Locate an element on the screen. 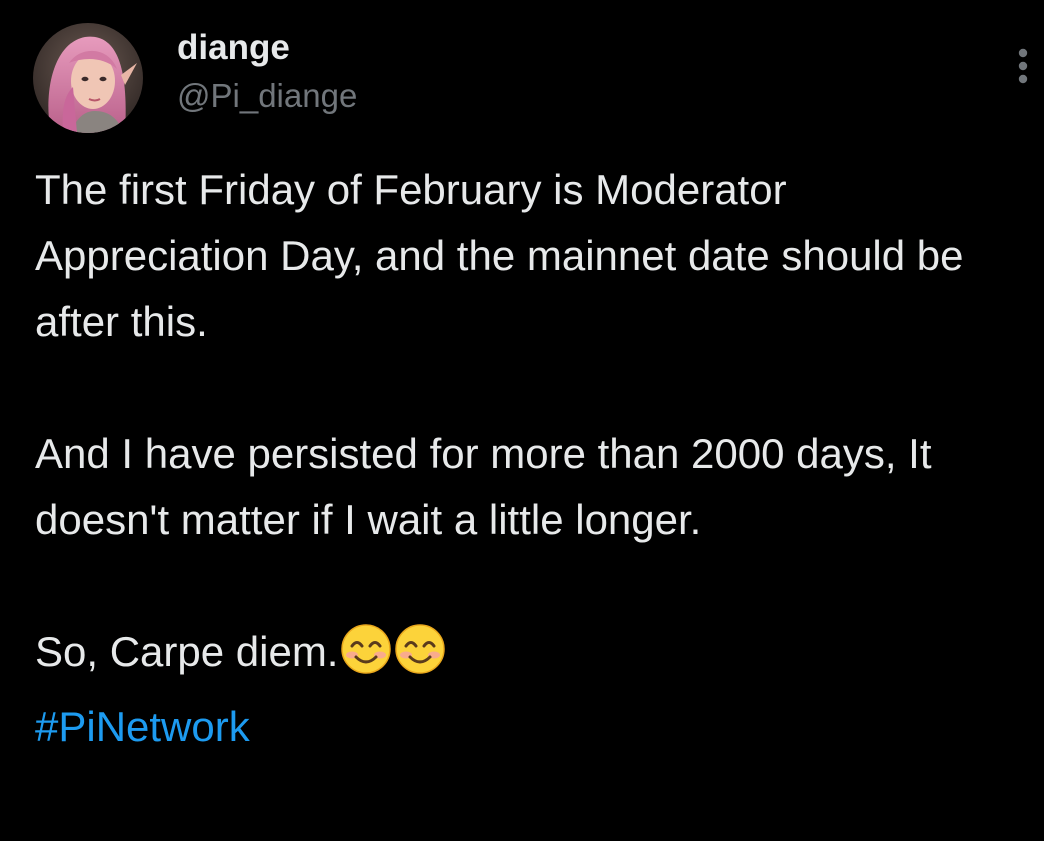 This screenshot has height=841, width=1044. tweet-paragraph-last: So, Carpe diem. is located at coordinates (530, 656).